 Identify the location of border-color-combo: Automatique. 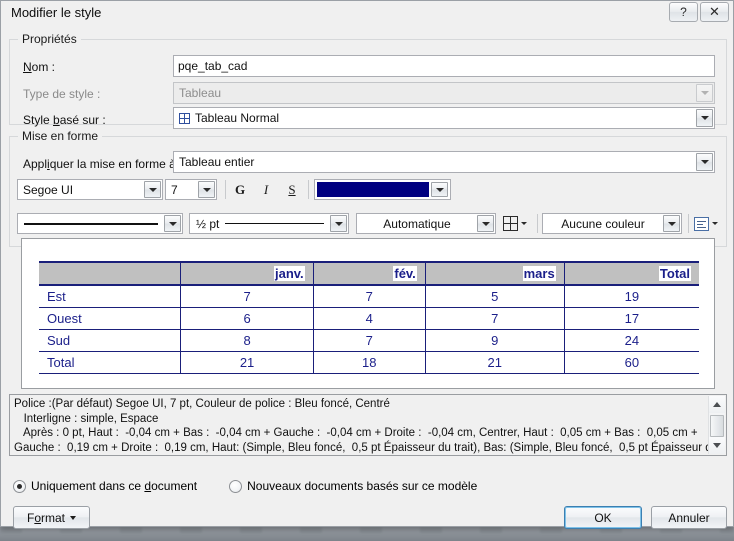
(426, 223).